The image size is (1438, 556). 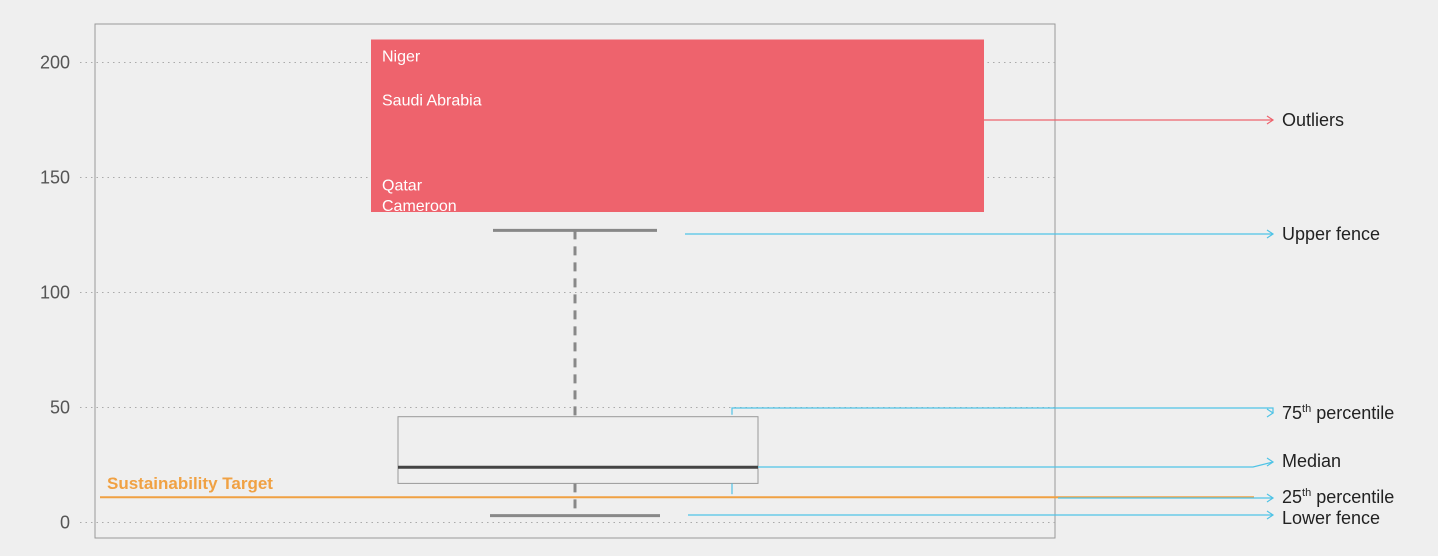 I want to click on outlier-label: Niger, so click(x=401, y=57).